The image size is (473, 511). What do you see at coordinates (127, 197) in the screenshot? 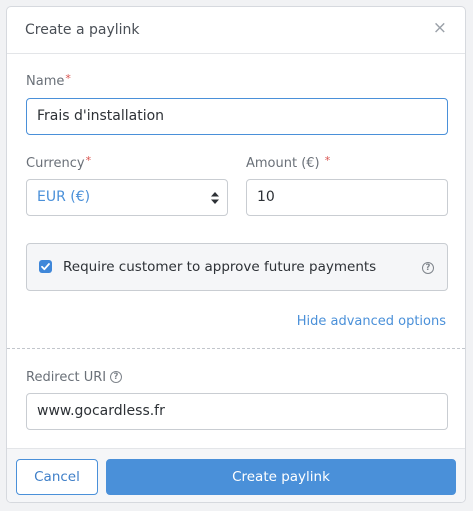
I see `currency-select: EUR (€)` at bounding box center [127, 197].